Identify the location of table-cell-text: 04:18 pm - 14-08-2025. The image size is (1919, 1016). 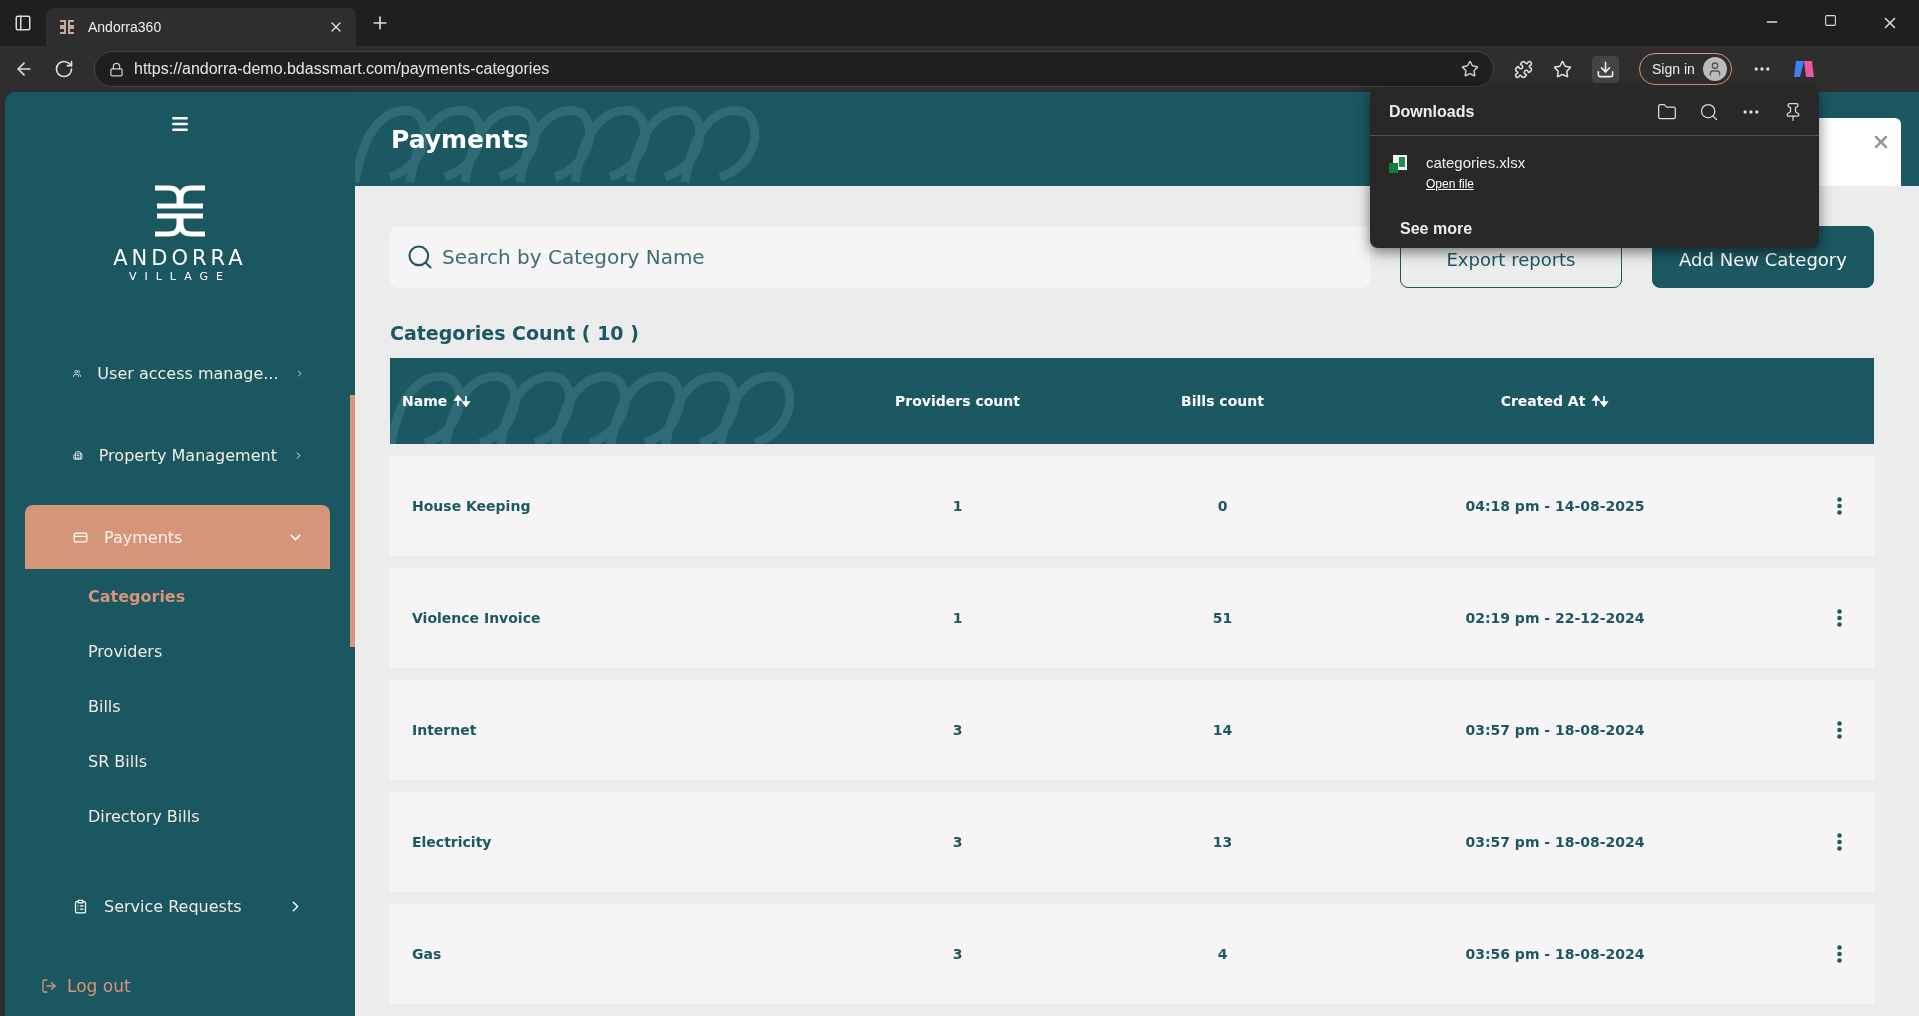
(1555, 506).